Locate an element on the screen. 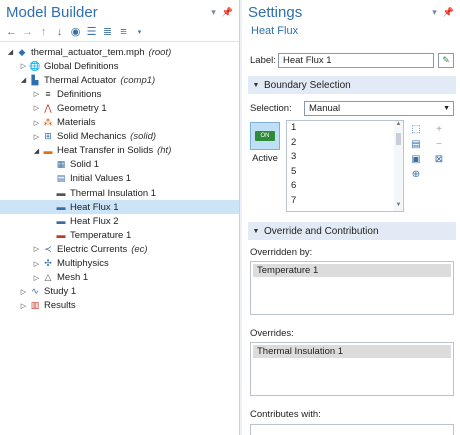  copy-selection-icon: ▤ is located at coordinates (416, 145).